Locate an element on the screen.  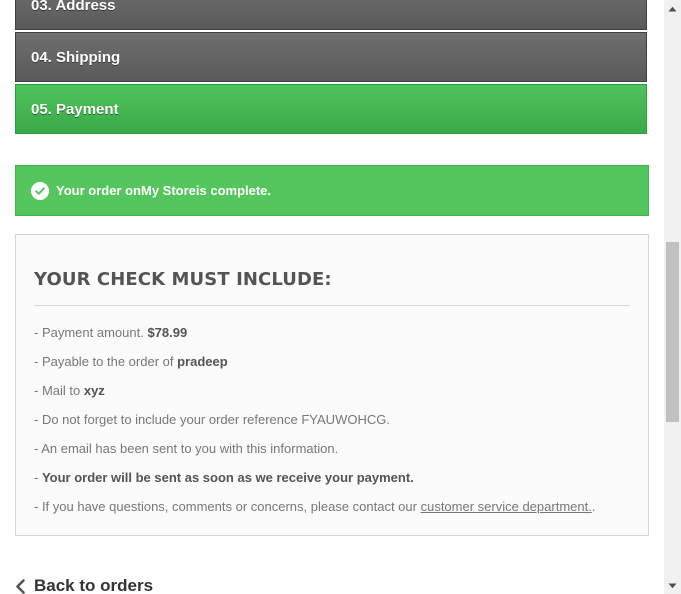
contact-end: . is located at coordinates (593, 506).